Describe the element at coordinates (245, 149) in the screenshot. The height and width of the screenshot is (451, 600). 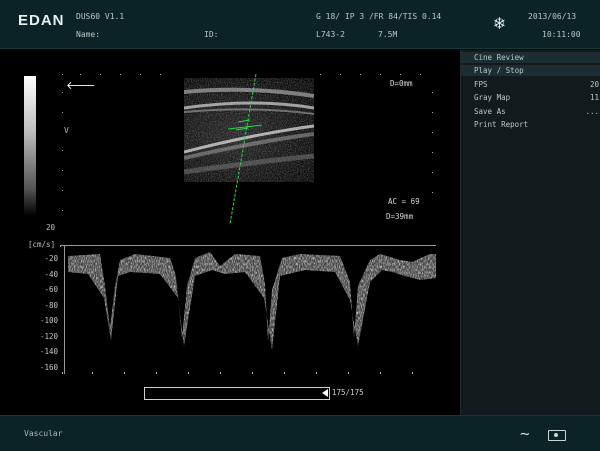
I see `sample-volume-line` at that location.